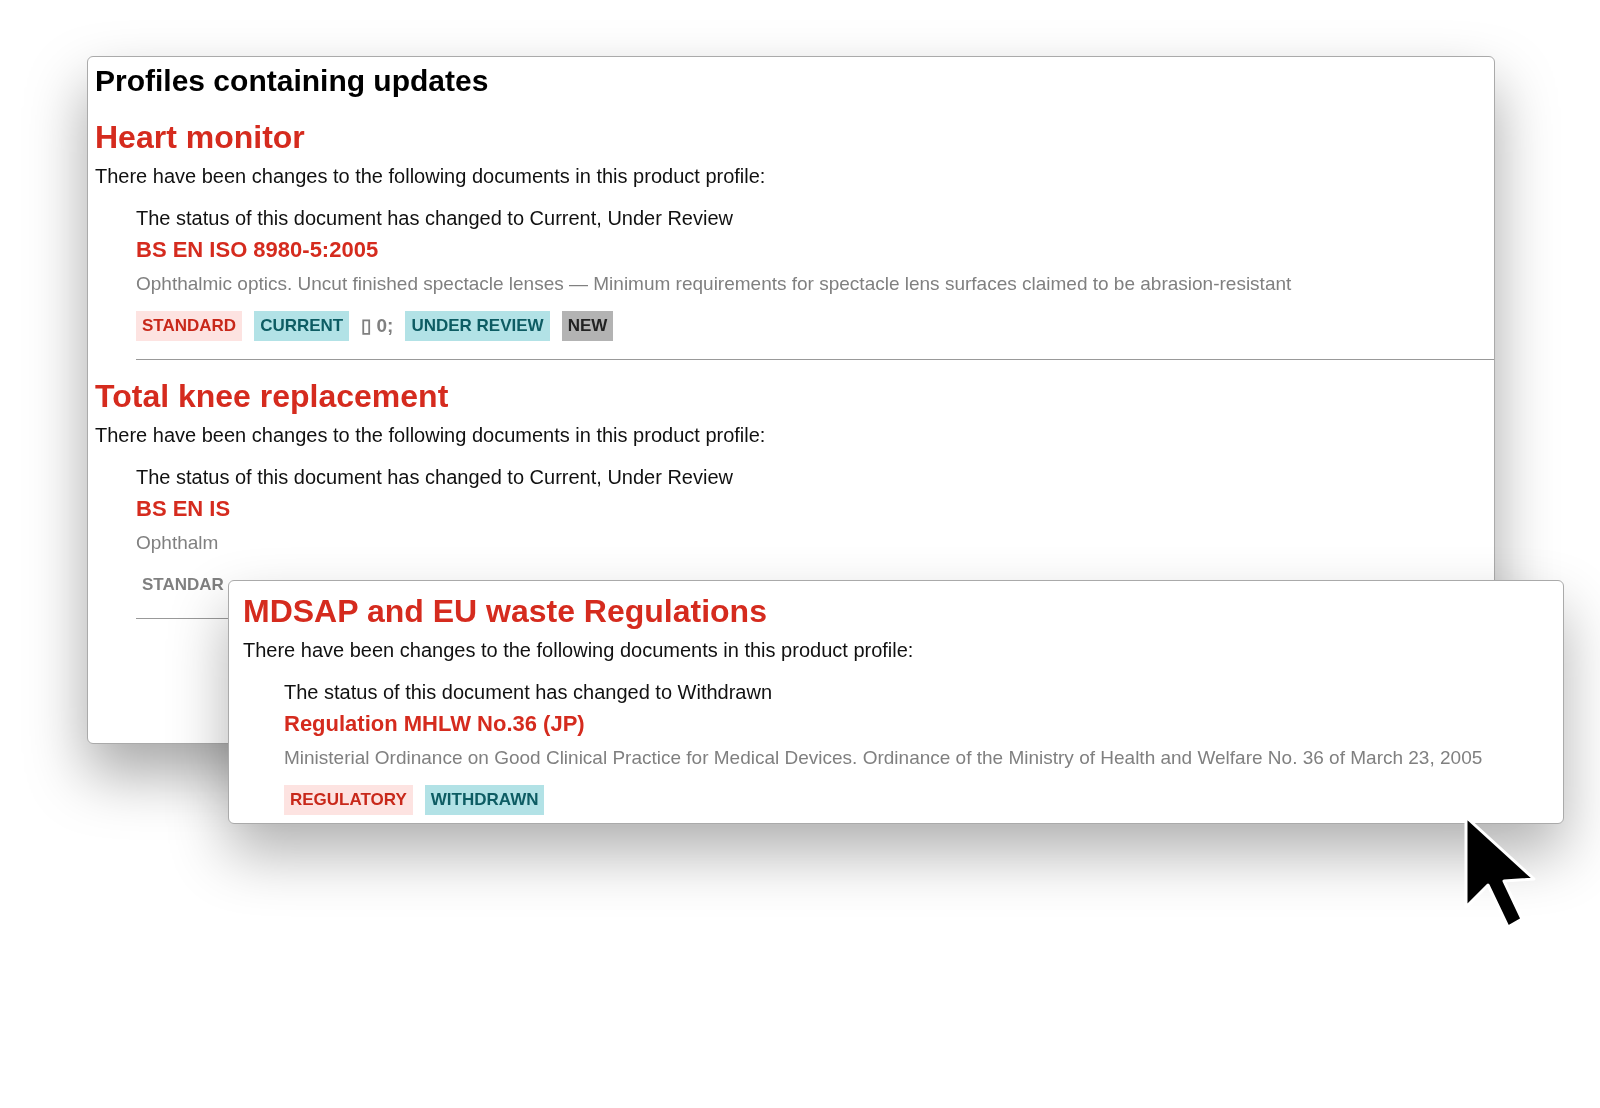  I want to click on profile-title: Heart monitor, so click(200, 137).